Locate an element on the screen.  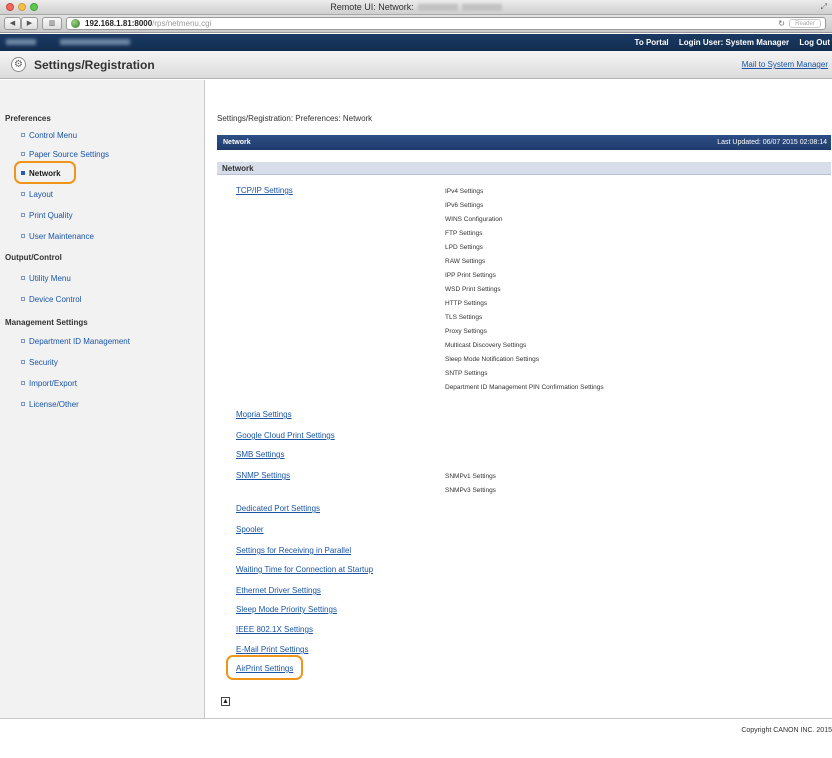
site-globe-icon is located at coordinates (75, 23).